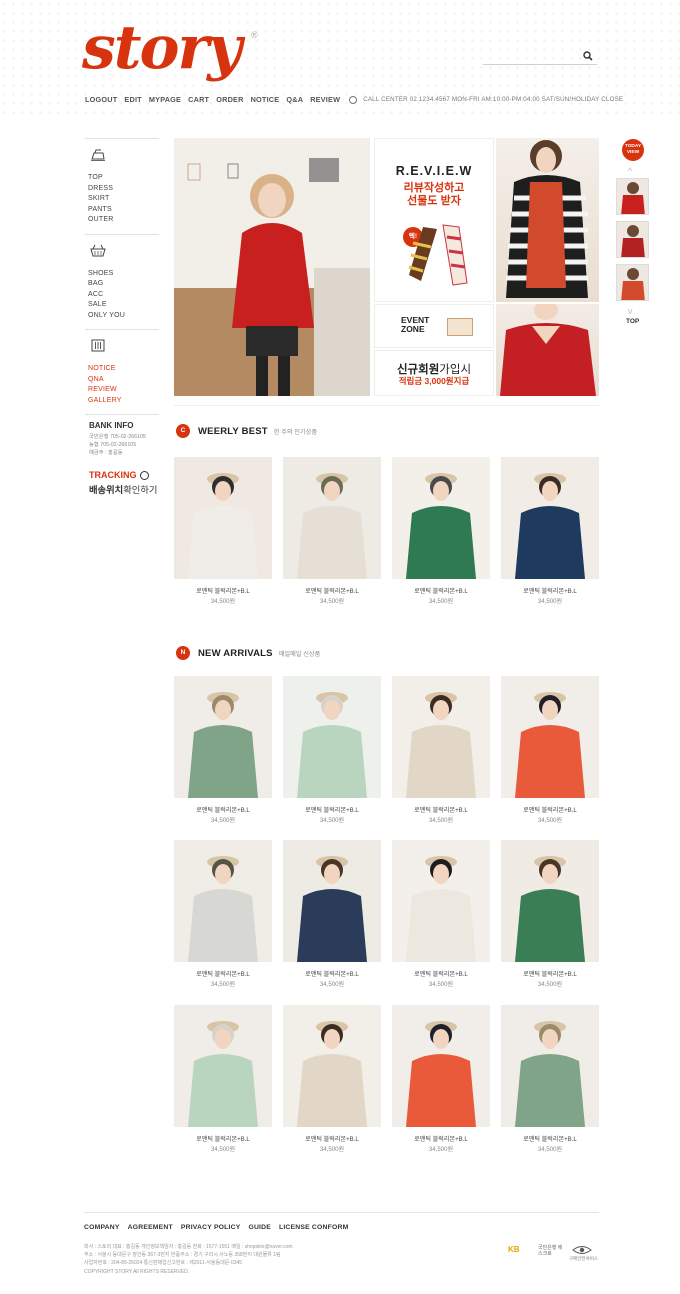 This screenshot has height=1294, width=680. What do you see at coordinates (123, 401) in the screenshot?
I see `sidebar-item-gallery: GALLERY` at bounding box center [123, 401].